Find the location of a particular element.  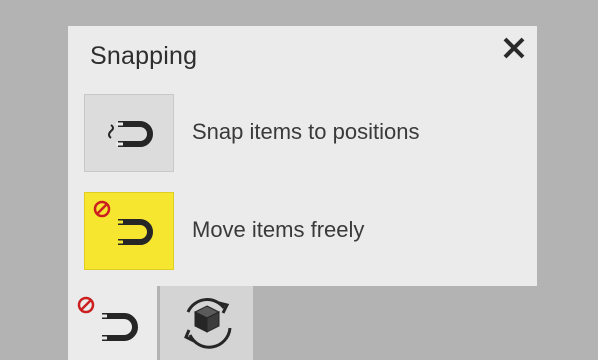

free-move-magnet-icon is located at coordinates (123, 222).